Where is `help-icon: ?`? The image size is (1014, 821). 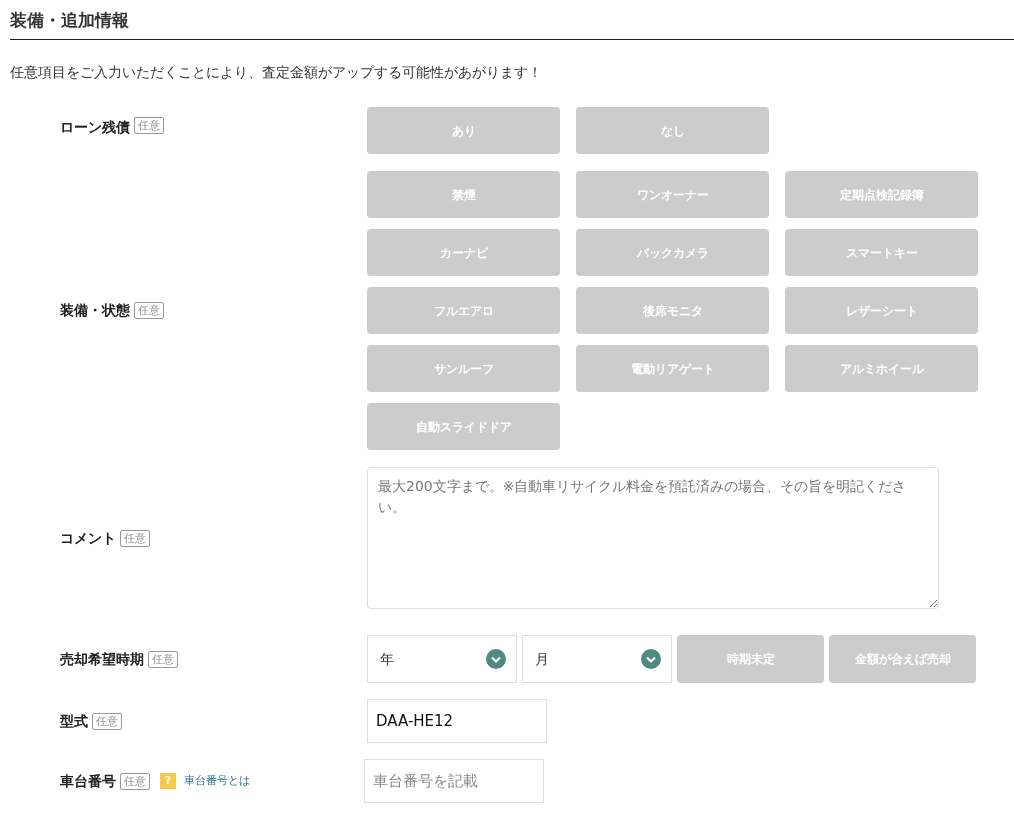
help-icon: ? is located at coordinates (168, 781).